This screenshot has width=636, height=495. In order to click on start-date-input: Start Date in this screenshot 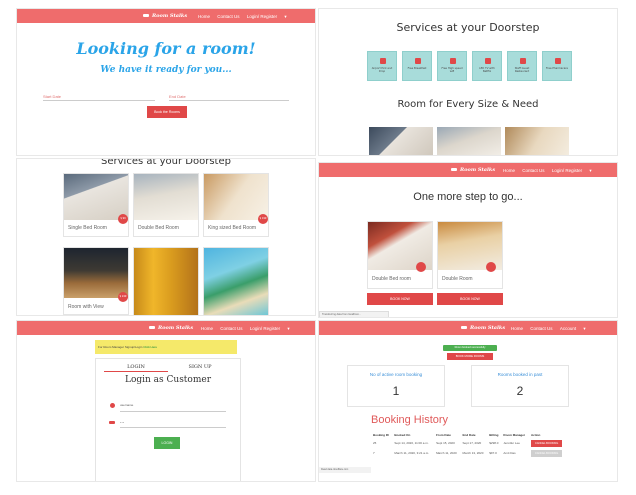, I will do `click(93, 96)`.